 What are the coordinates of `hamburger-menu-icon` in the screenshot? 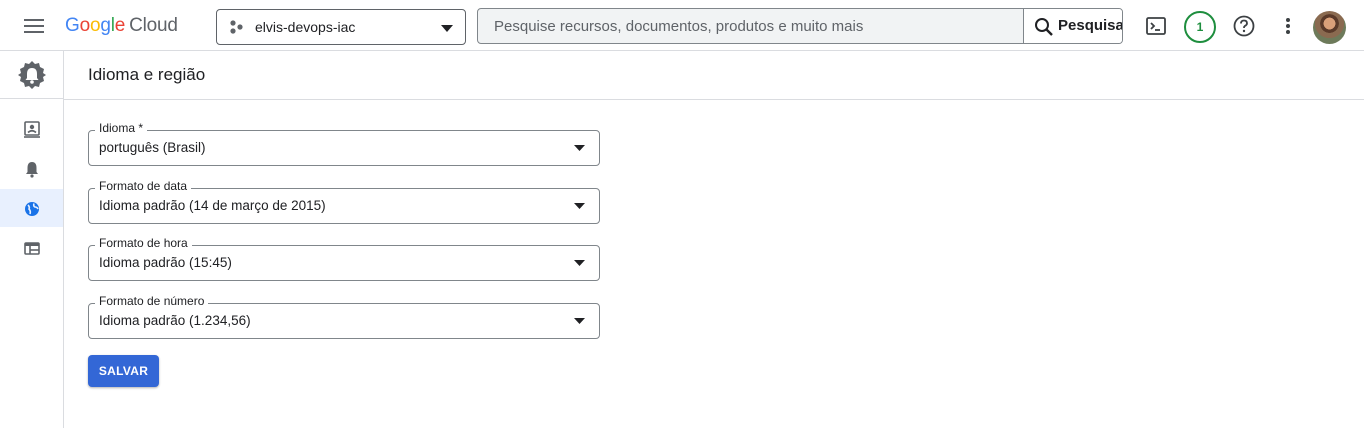 It's located at (34, 26).